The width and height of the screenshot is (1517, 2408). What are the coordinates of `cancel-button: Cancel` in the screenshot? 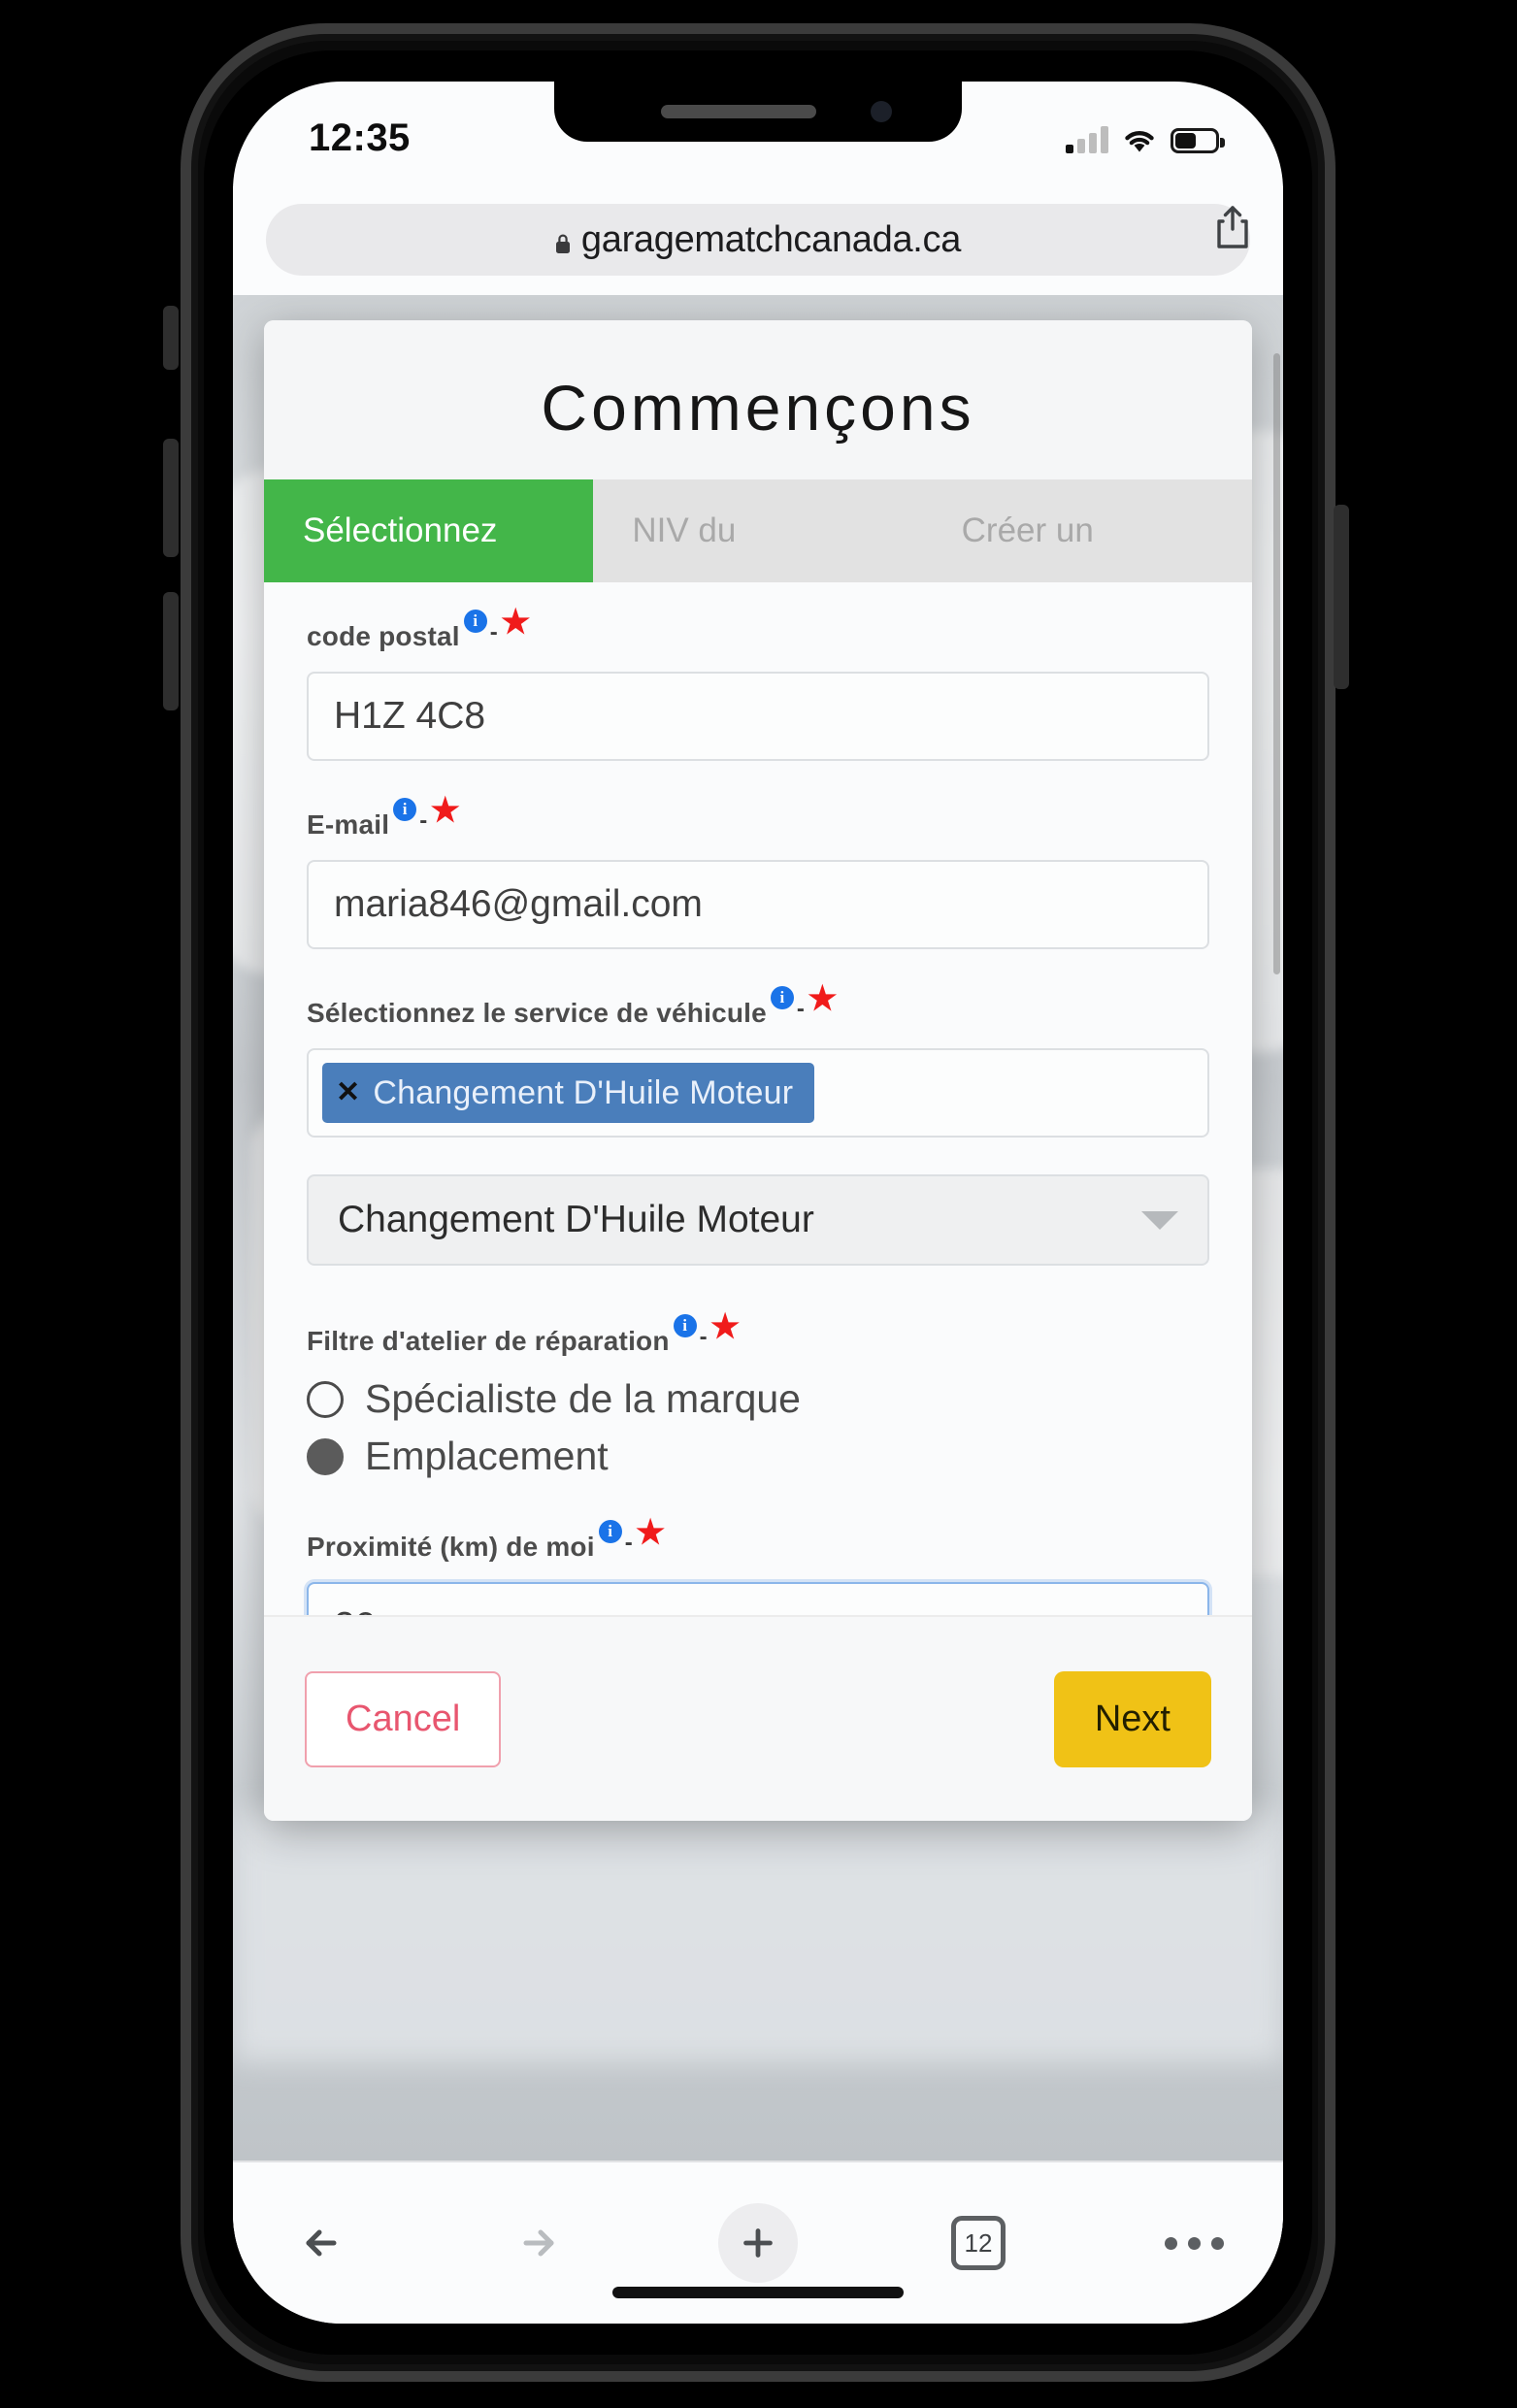 It's located at (403, 1718).